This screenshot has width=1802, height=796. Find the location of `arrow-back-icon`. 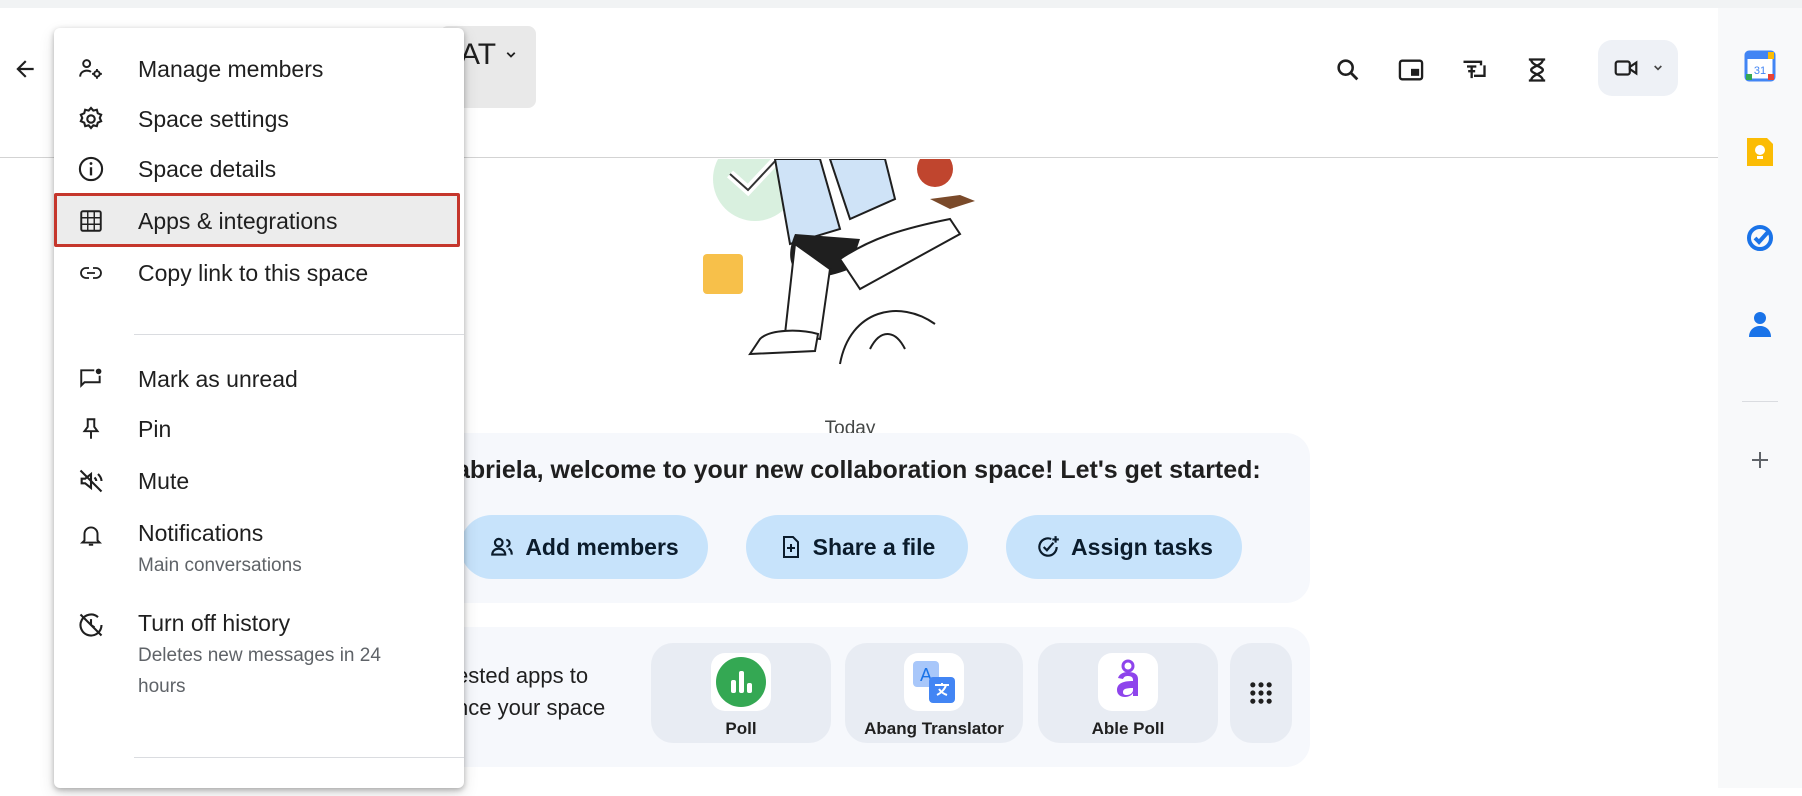

arrow-back-icon is located at coordinates (25, 69).